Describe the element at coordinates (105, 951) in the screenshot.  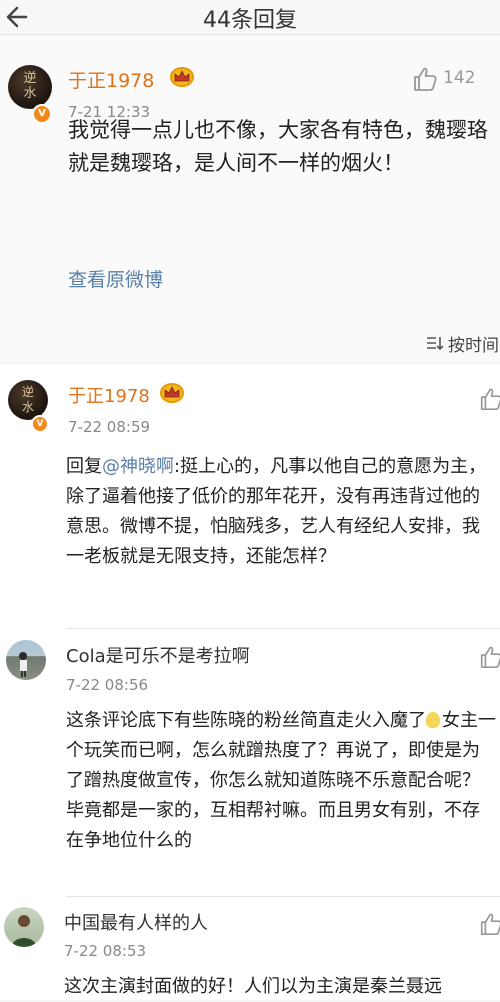
I see `comment-time: 7-22 08:53` at that location.